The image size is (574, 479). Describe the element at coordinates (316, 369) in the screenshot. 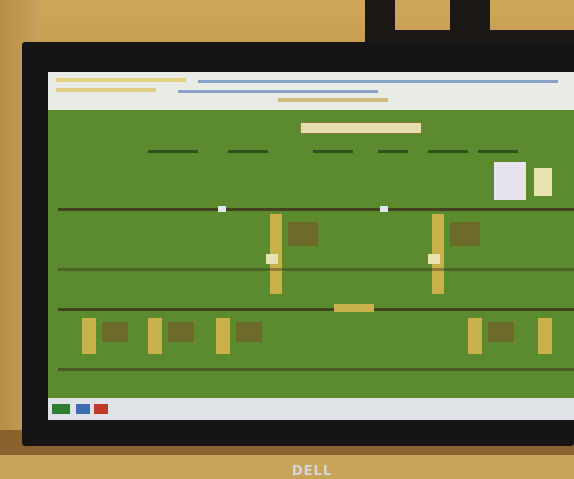

I see `footer-label-row` at that location.